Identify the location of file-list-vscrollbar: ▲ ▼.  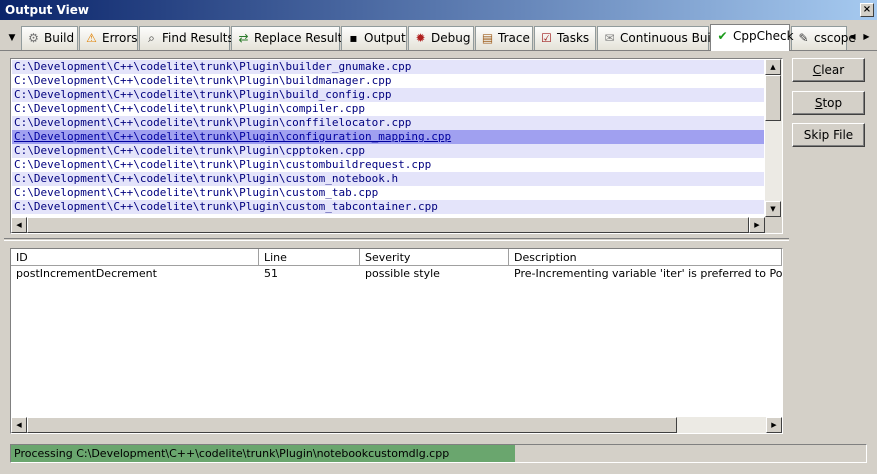
(773, 138).